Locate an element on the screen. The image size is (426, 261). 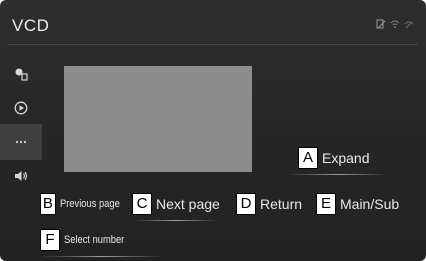
source-icon is located at coordinates (21, 74).